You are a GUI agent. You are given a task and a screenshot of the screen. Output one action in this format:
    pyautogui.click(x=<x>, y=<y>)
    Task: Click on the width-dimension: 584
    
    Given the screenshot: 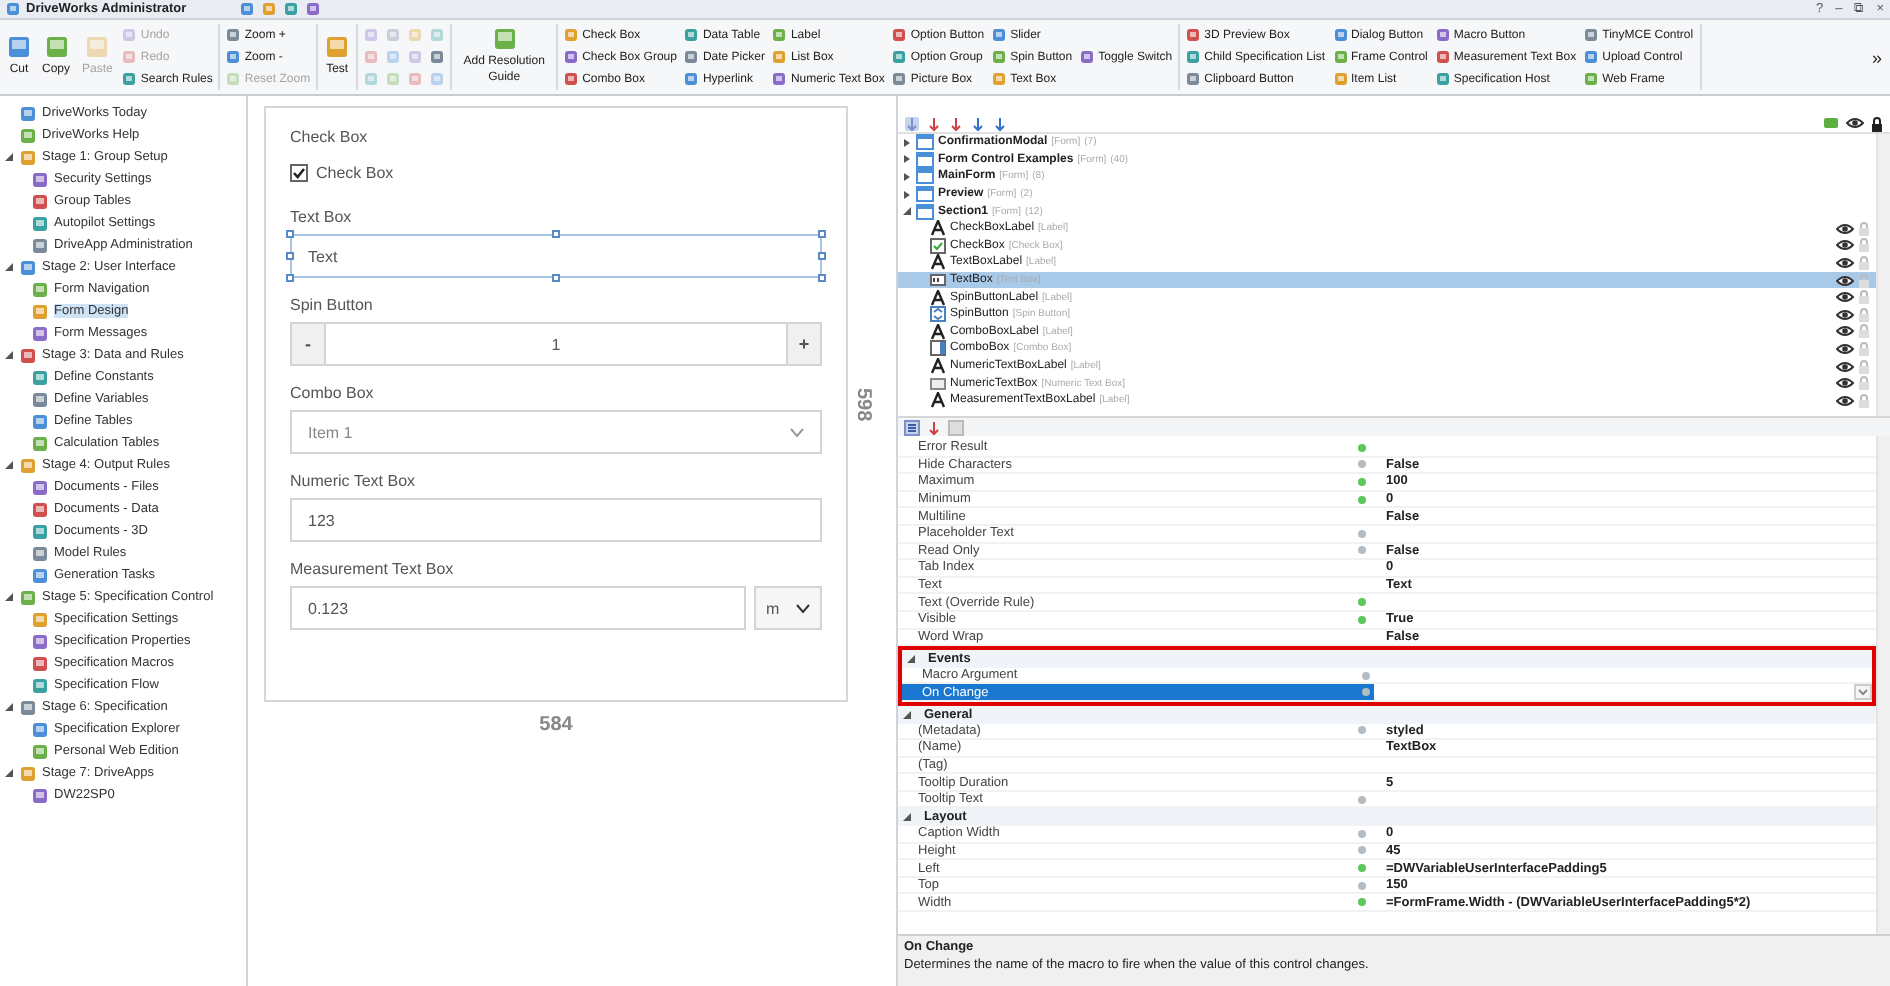 What is the action you would take?
    pyautogui.click(x=556, y=725)
    